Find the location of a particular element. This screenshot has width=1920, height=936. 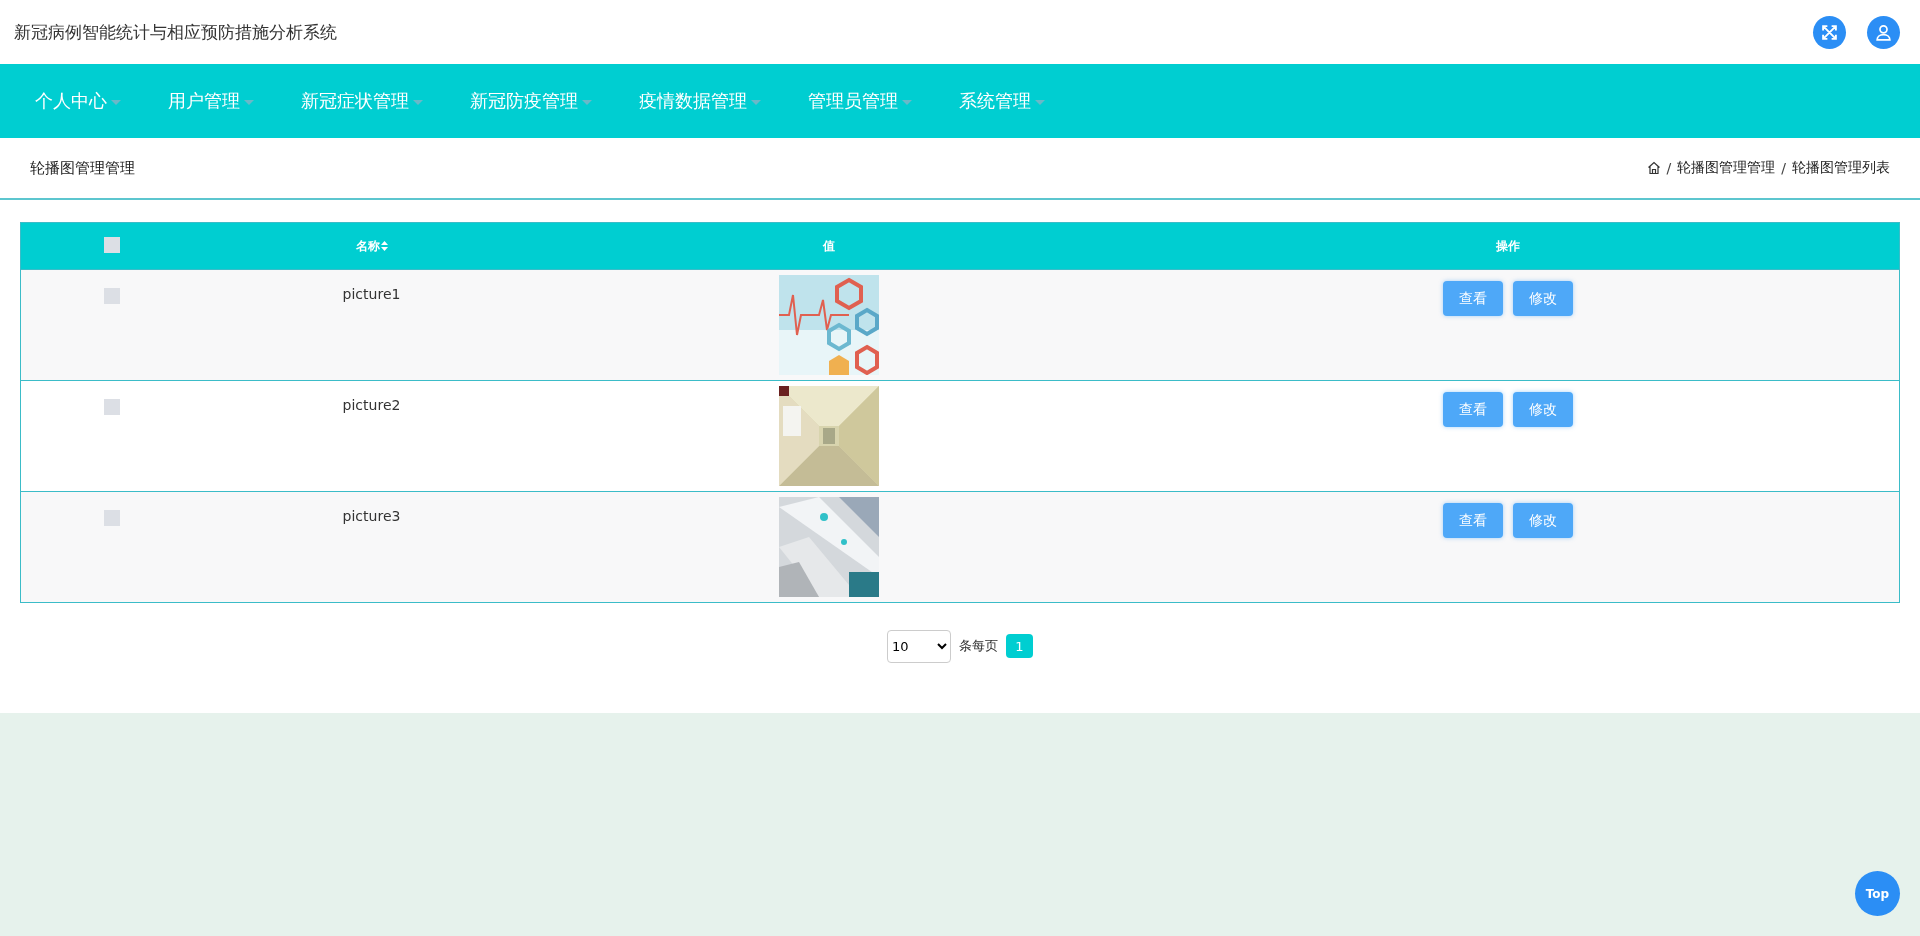

nav-menu-item: 个人中心 is located at coordinates (78, 101).